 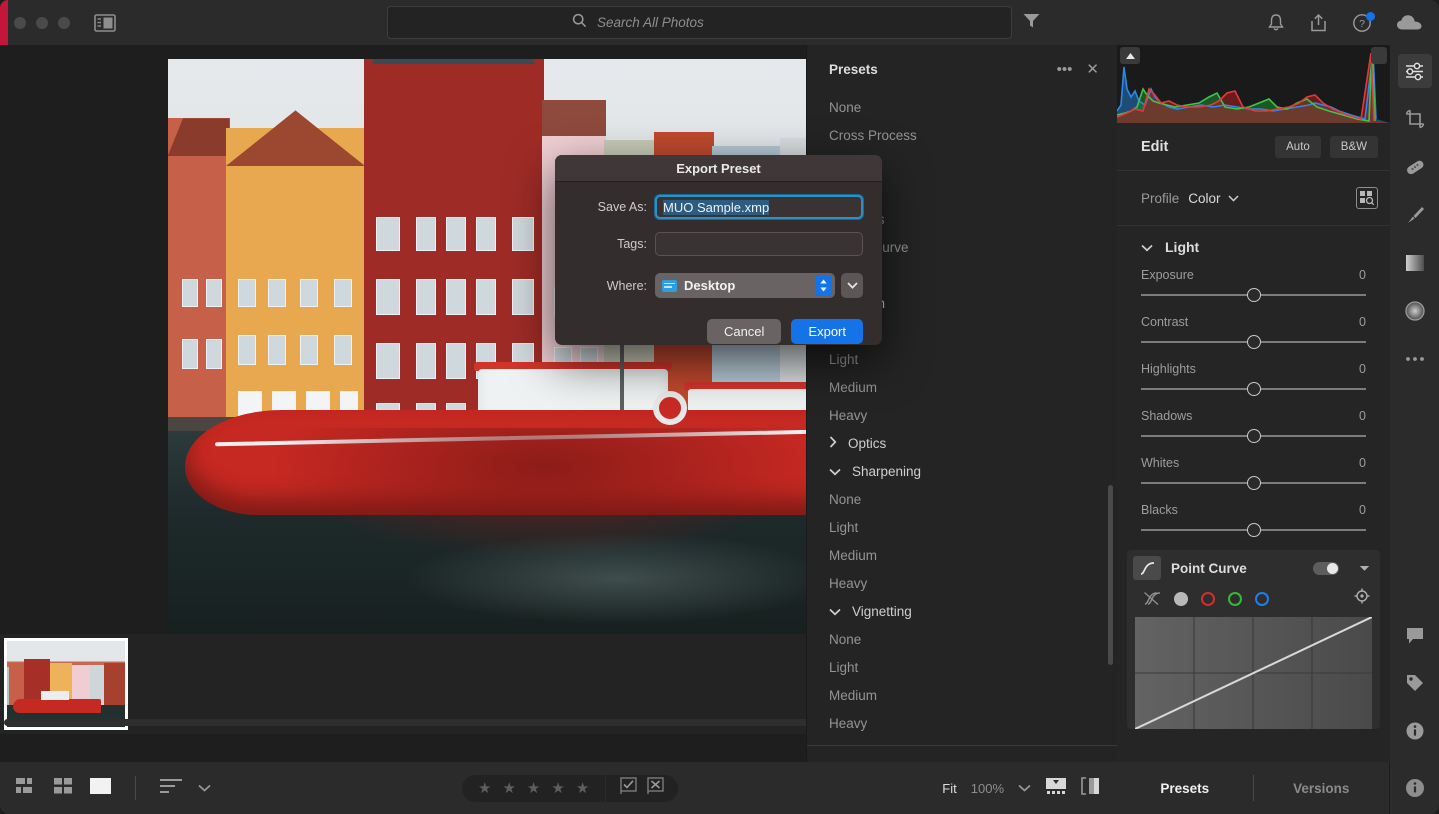 What do you see at coordinates (744, 331) in the screenshot?
I see `cancel-button: Cancel` at bounding box center [744, 331].